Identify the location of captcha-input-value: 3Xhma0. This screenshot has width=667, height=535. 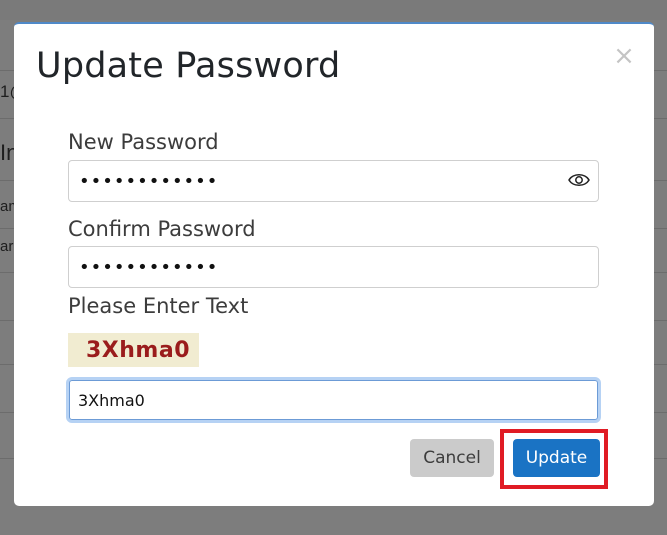
(111, 400).